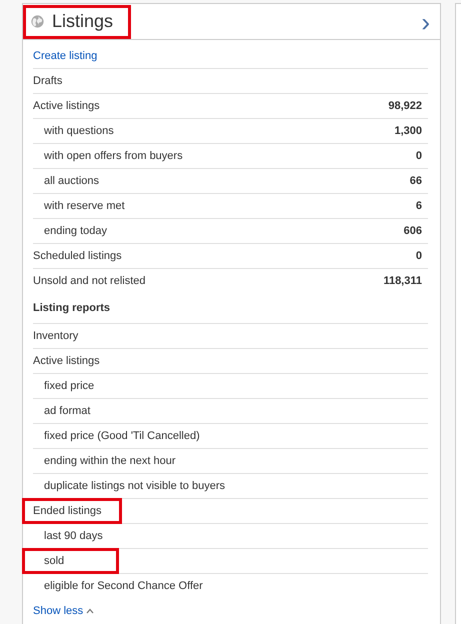  I want to click on count-value: 118,311, so click(402, 282).